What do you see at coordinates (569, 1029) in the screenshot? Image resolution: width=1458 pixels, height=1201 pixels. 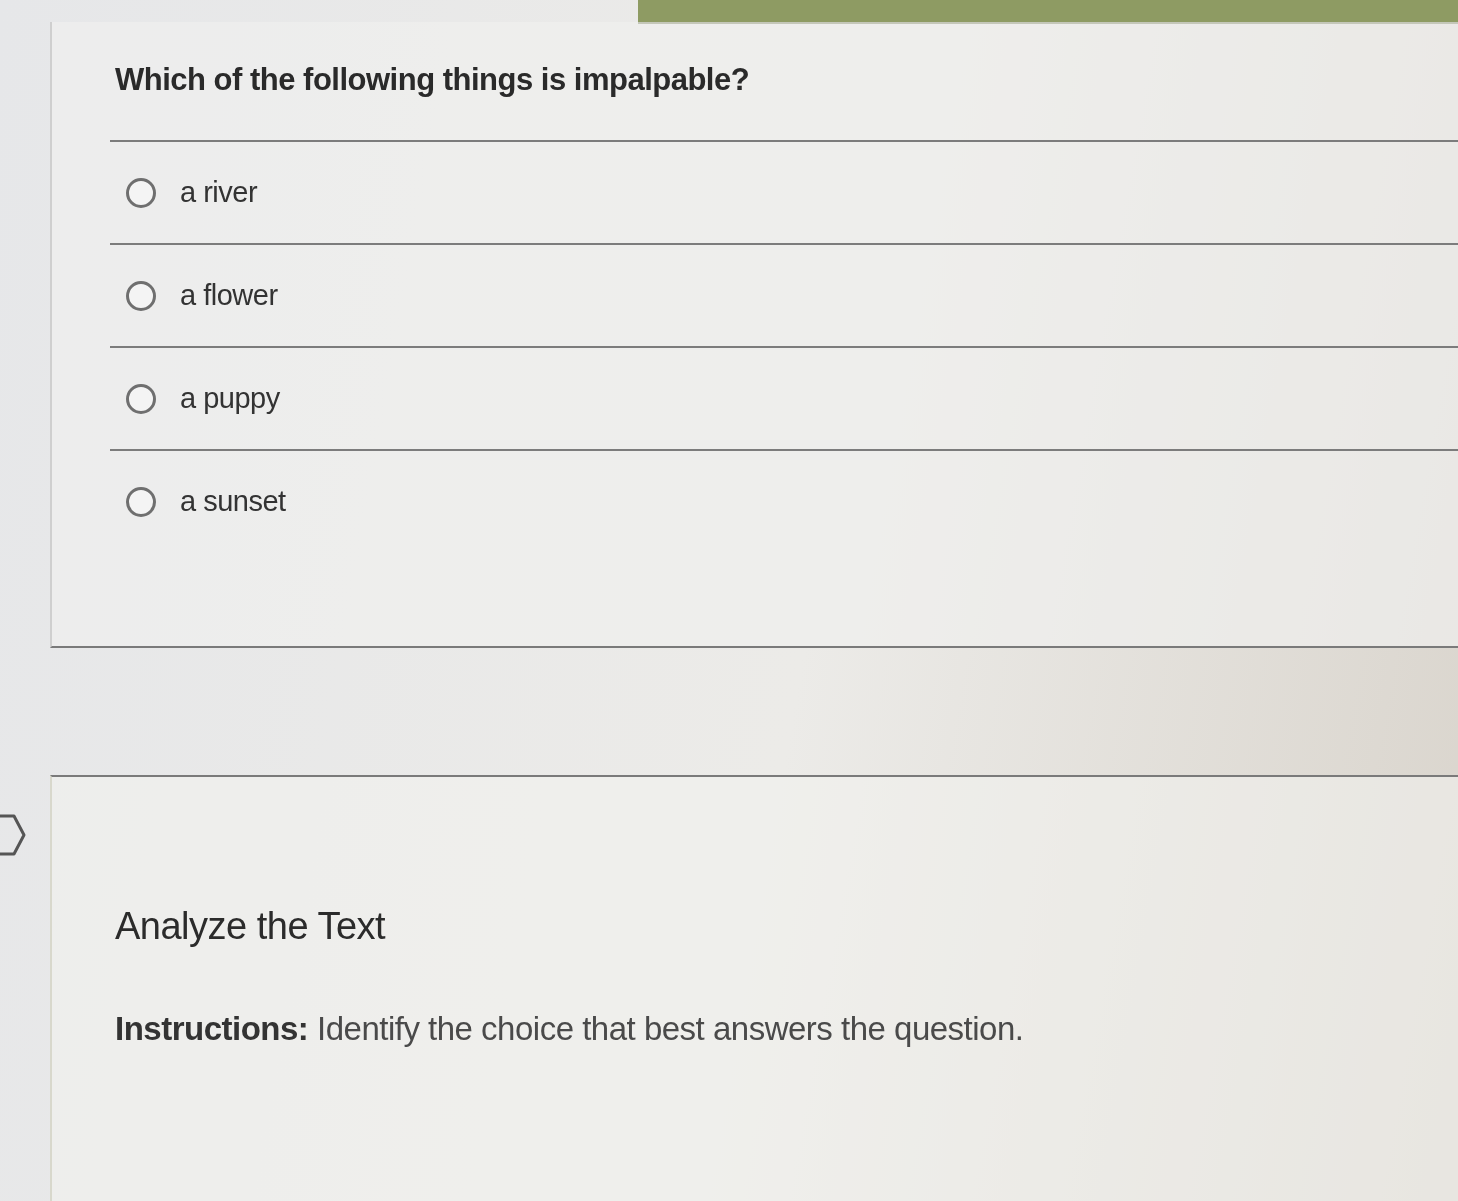 I see `instructions-text: Instructions: Identify the choice that best answers the question.` at bounding box center [569, 1029].